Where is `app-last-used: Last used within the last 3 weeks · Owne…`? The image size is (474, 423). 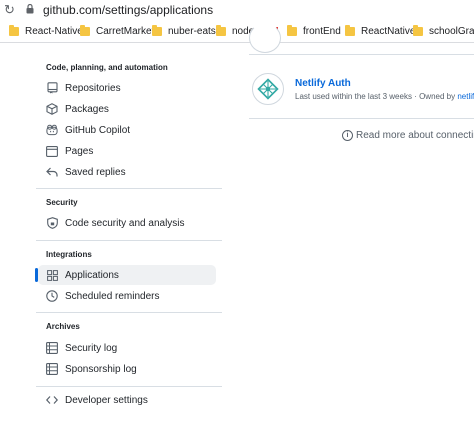 app-last-used: Last used within the last 3 weeks · Owne… is located at coordinates (375, 96).